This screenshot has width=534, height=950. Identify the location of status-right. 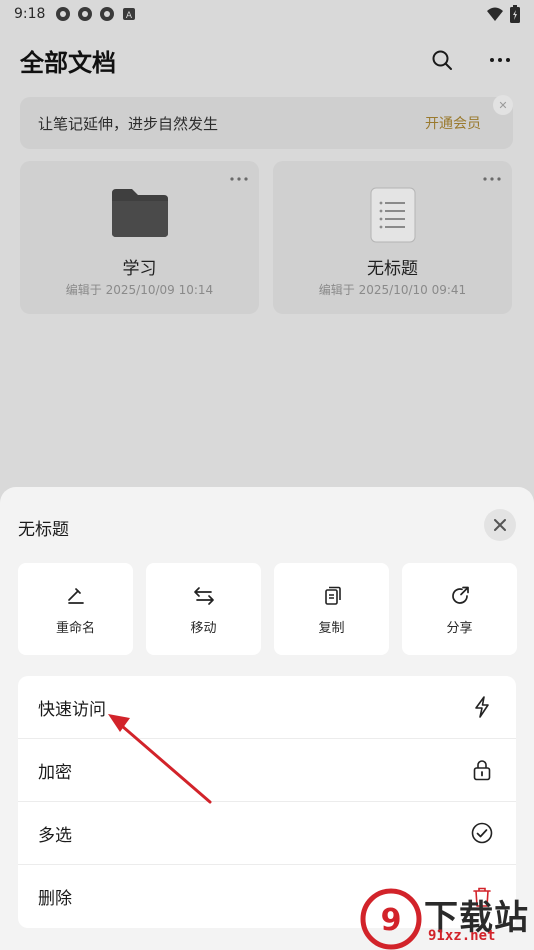
(503, 14).